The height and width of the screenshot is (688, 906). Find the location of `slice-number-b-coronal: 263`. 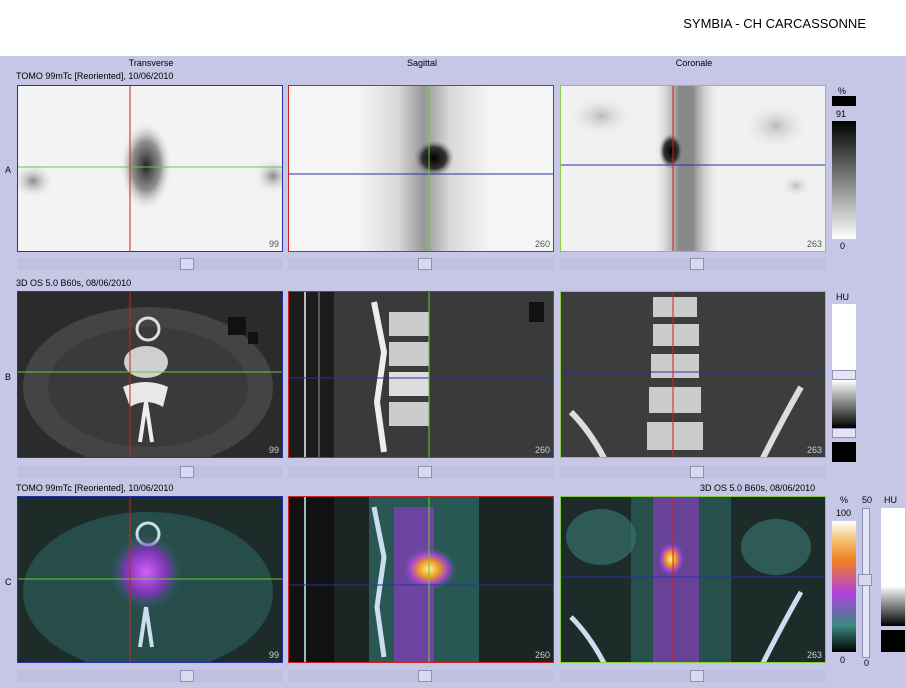

slice-number-b-coronal: 263 is located at coordinates (814, 450).